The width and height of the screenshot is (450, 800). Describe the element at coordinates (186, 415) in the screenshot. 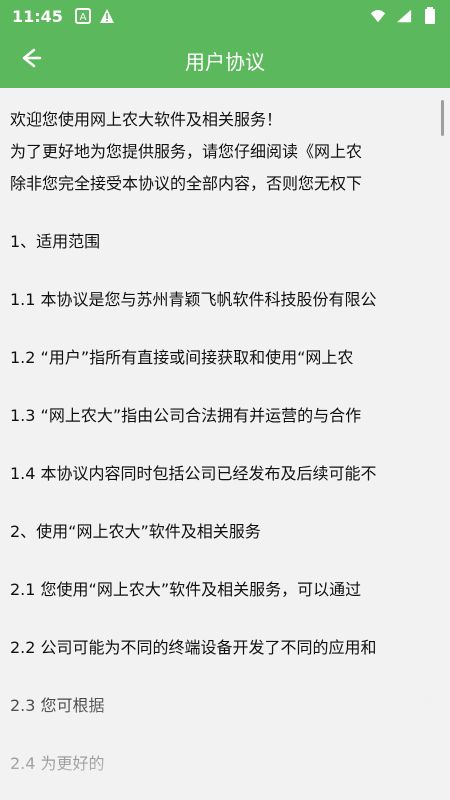

I see `agreement-line-1-3: 1.3 “网上农大”指由公司合法拥有并运营的与合作` at that location.